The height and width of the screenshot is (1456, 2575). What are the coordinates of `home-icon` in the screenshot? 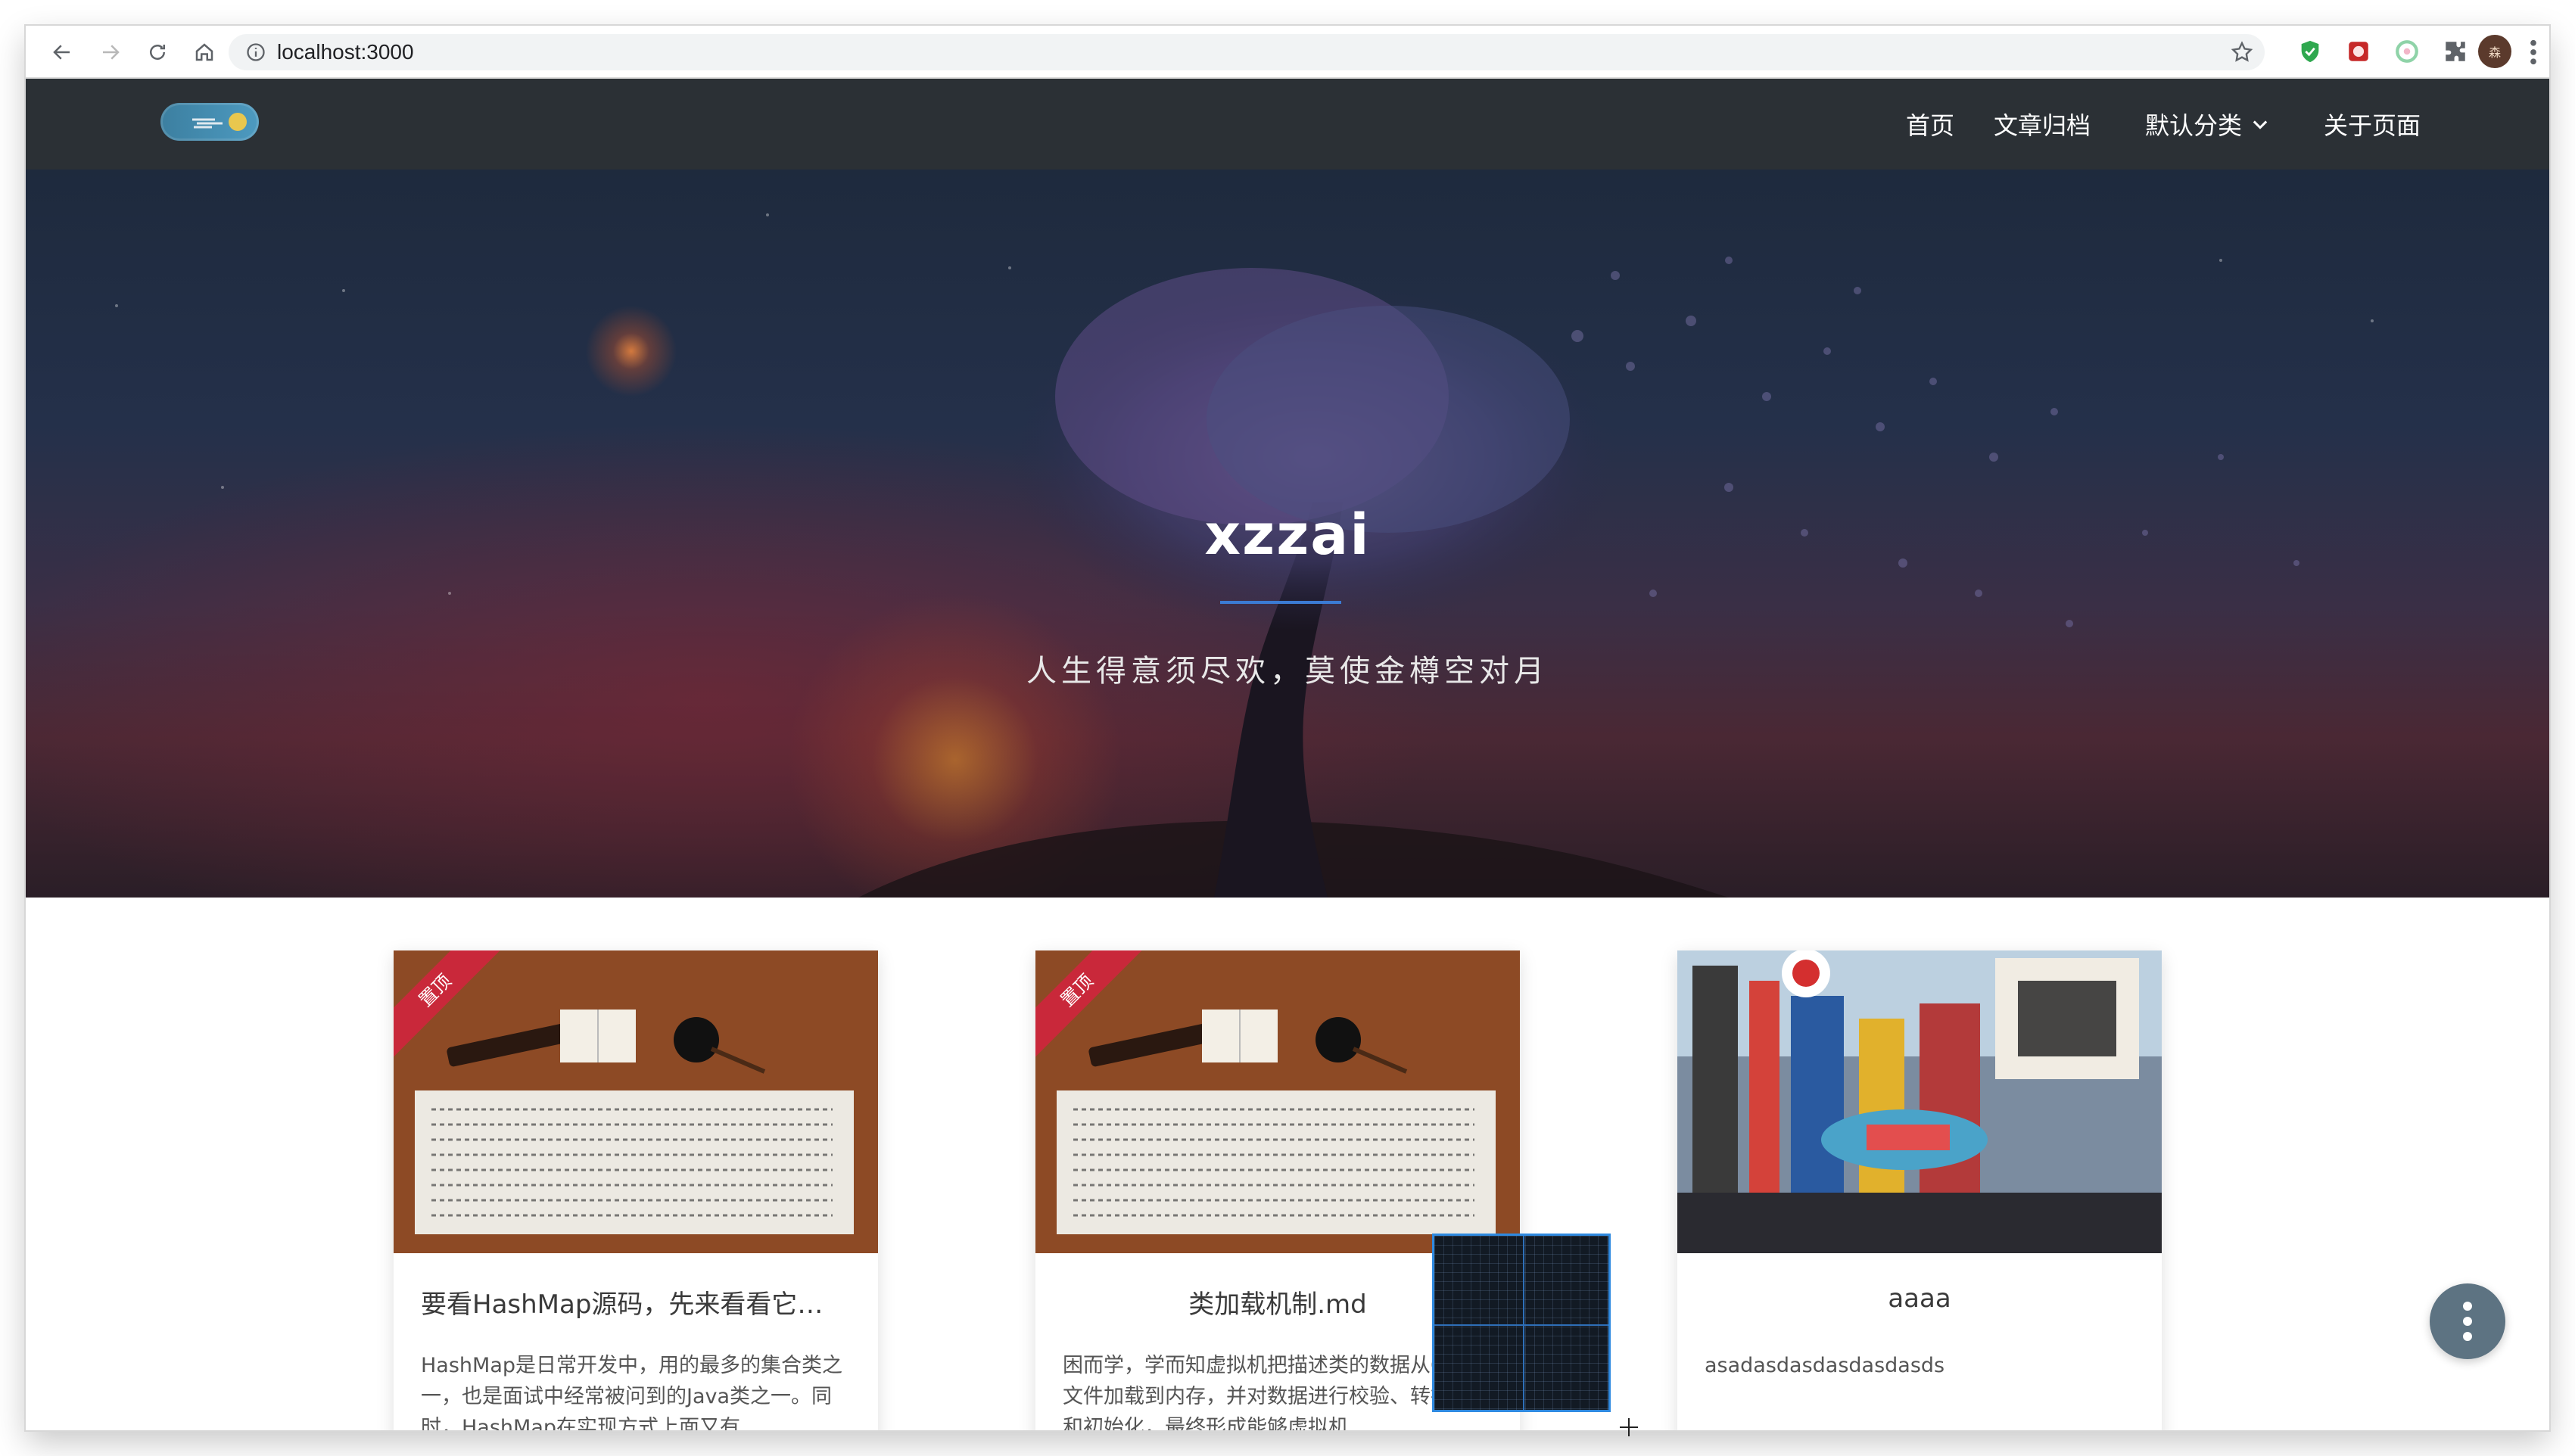 It's located at (204, 52).